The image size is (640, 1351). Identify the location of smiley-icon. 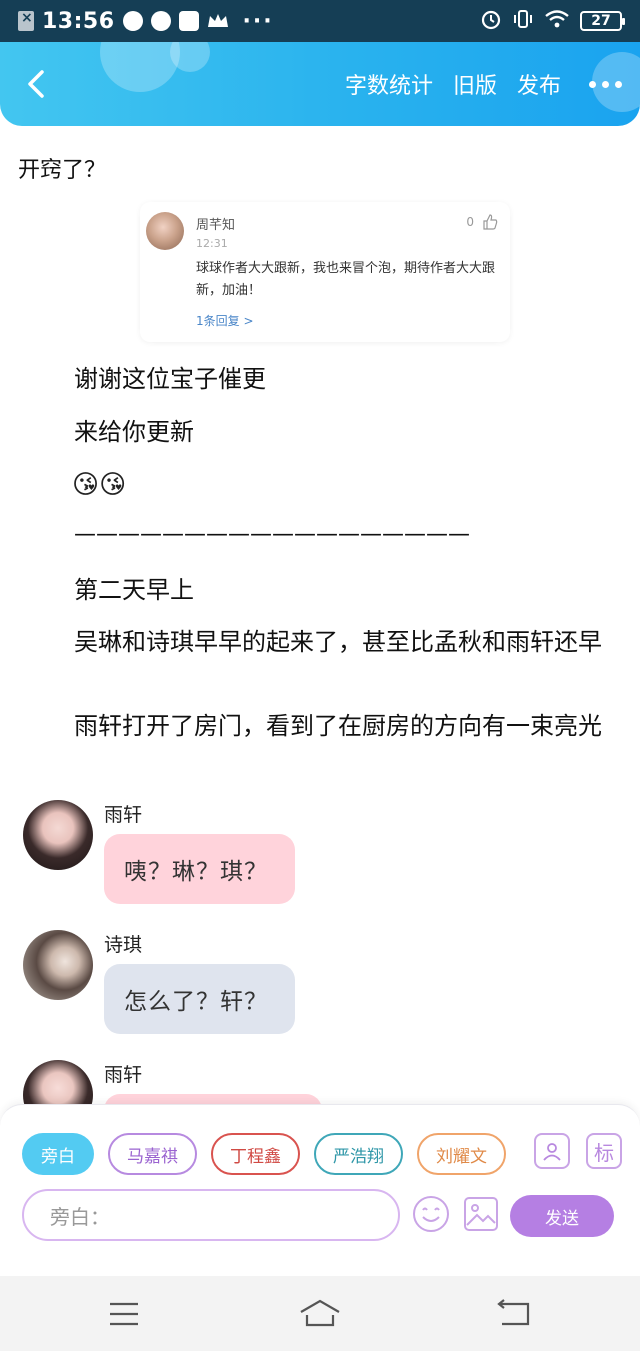
(431, 1214).